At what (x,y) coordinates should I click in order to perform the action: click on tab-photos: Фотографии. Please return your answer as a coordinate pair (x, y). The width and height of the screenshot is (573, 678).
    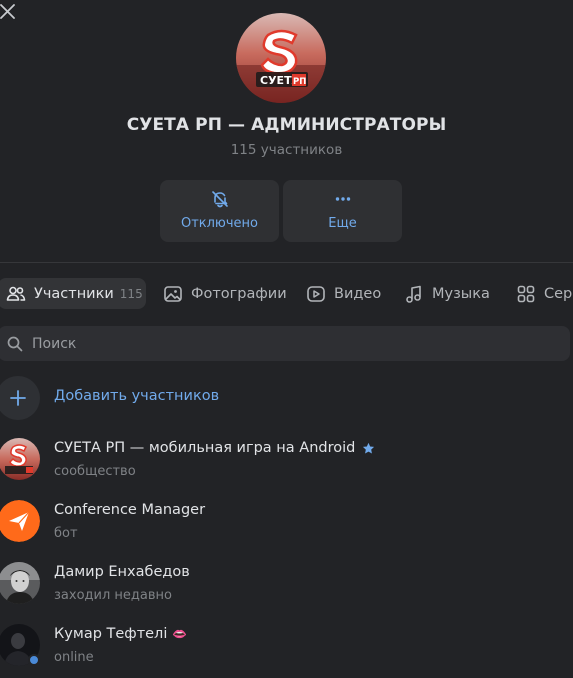
    Looking at the image, I should click on (225, 293).